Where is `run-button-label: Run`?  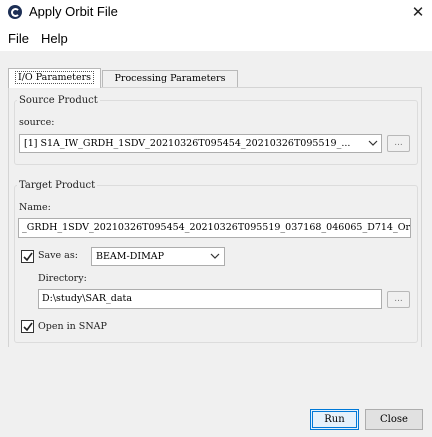
run-button-label: Run is located at coordinates (334, 419).